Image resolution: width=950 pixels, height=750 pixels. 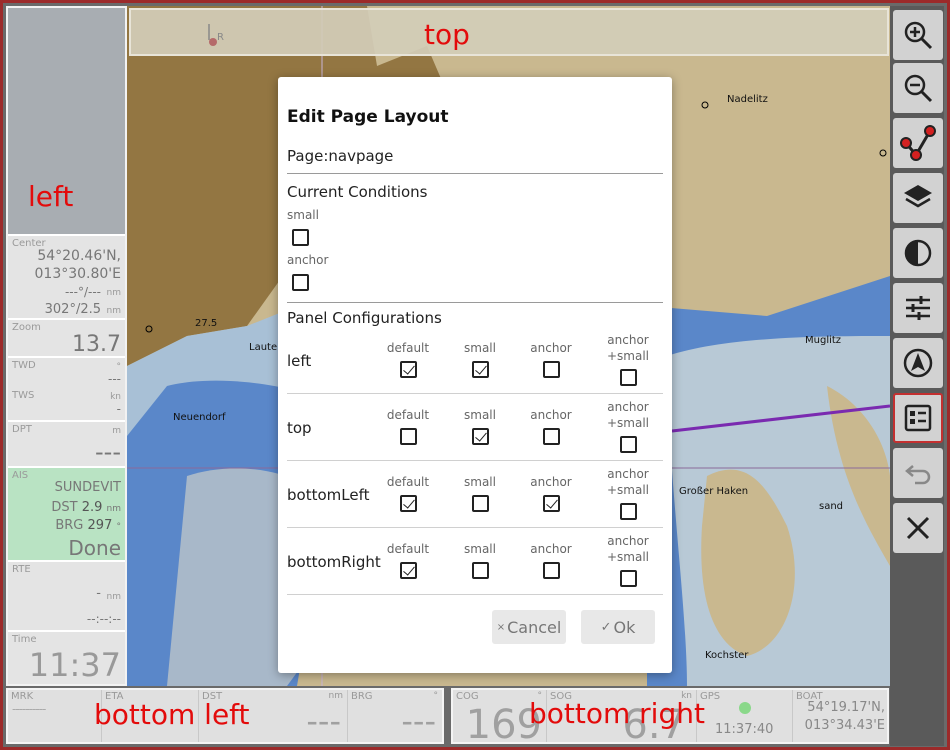 I want to click on panel-left-default-checkbox, so click(x=408, y=369).